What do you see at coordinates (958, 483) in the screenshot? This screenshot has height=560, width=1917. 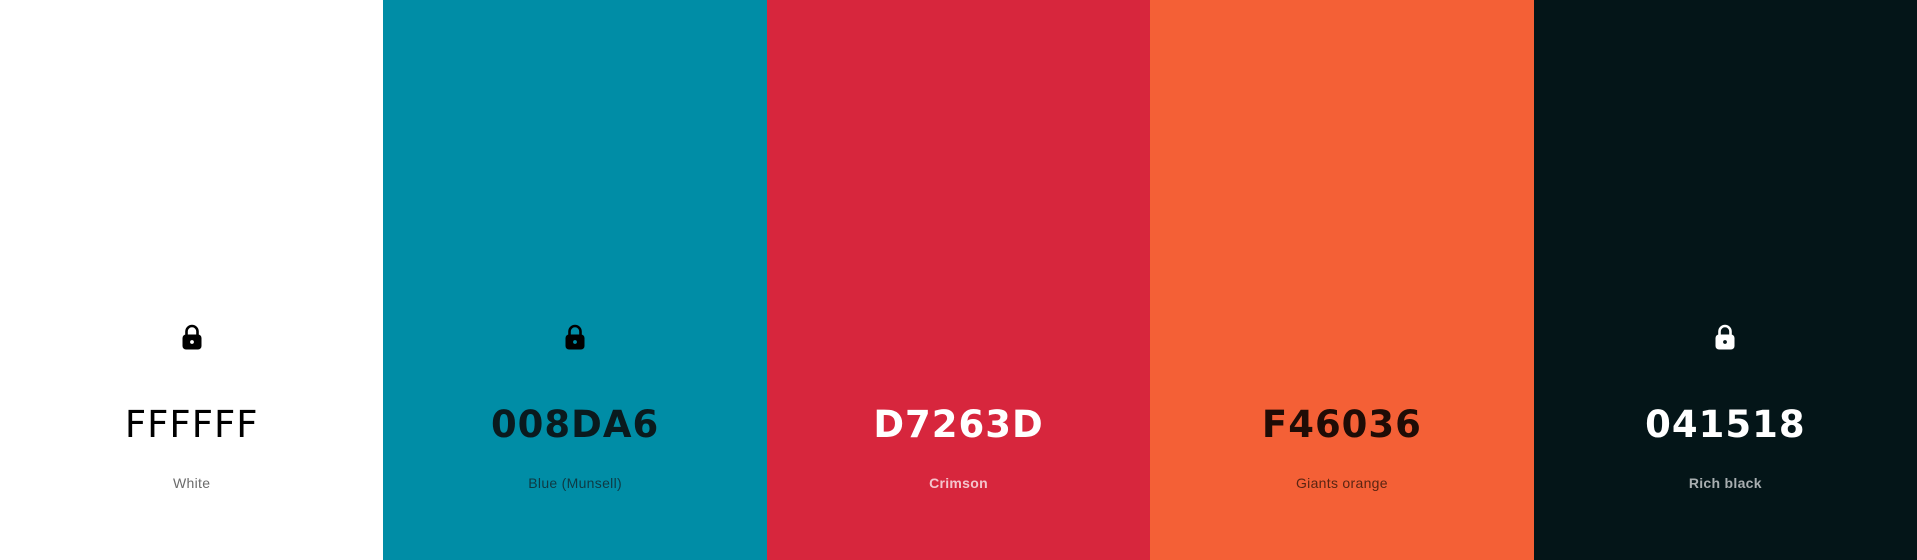 I see `color-name: Crimson` at bounding box center [958, 483].